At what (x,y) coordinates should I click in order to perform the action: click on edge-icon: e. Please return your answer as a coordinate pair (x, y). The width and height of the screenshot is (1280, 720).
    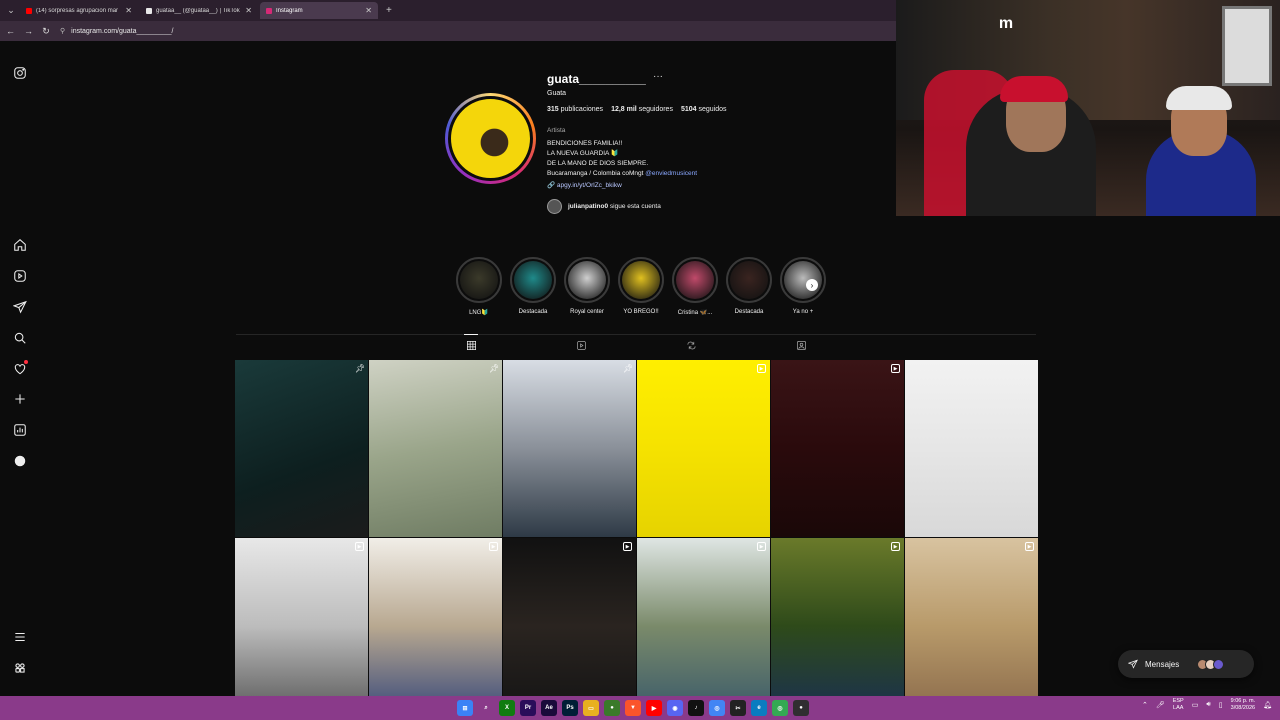
    Looking at the image, I should click on (759, 708).